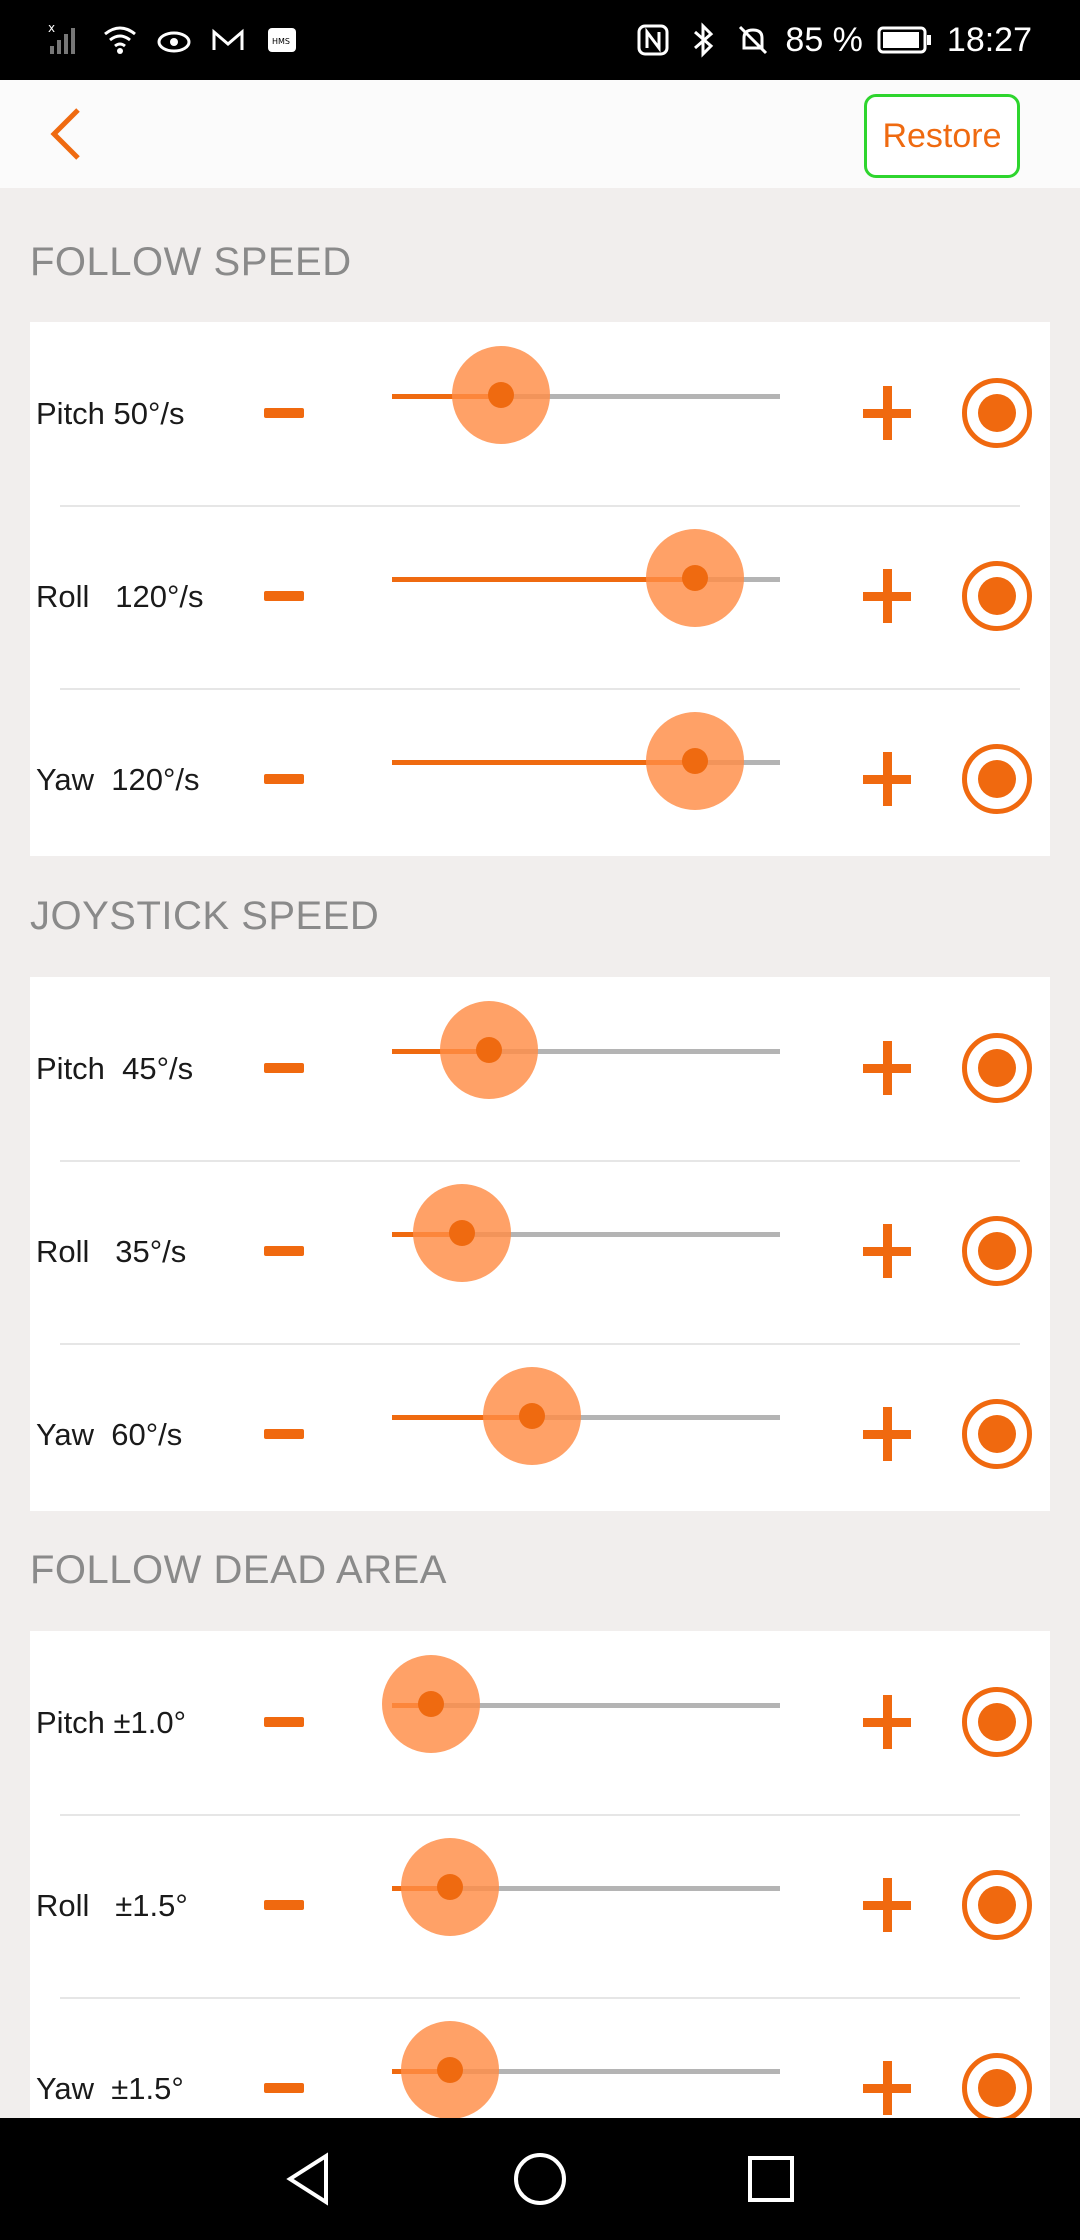  I want to click on setting-row: Pitch 45°/s, so click(540, 1068).